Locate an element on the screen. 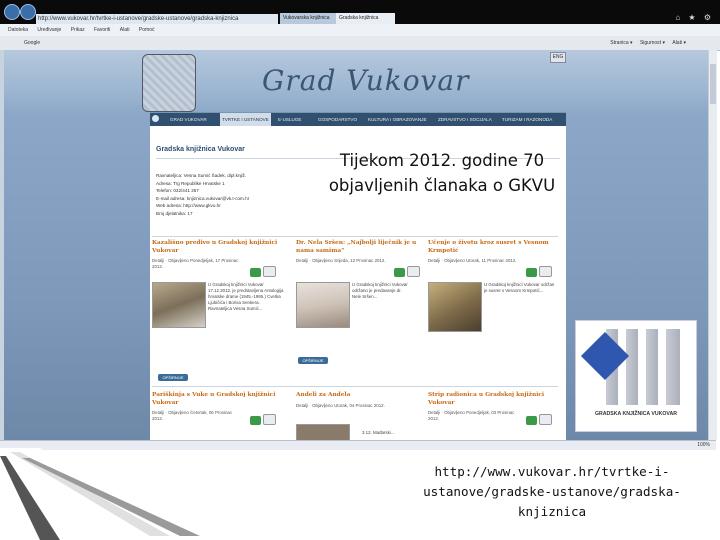 Image resolution: width=720 pixels, height=540 pixels. nav-item: TURIZAM I RAZONODA is located at coordinates (527, 120).